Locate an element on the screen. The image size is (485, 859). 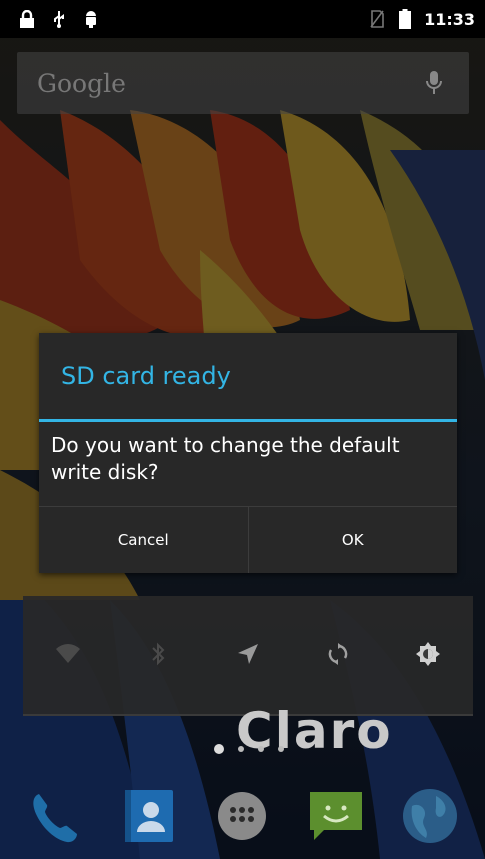
app-drawer-icon is located at coordinates (242, 816).